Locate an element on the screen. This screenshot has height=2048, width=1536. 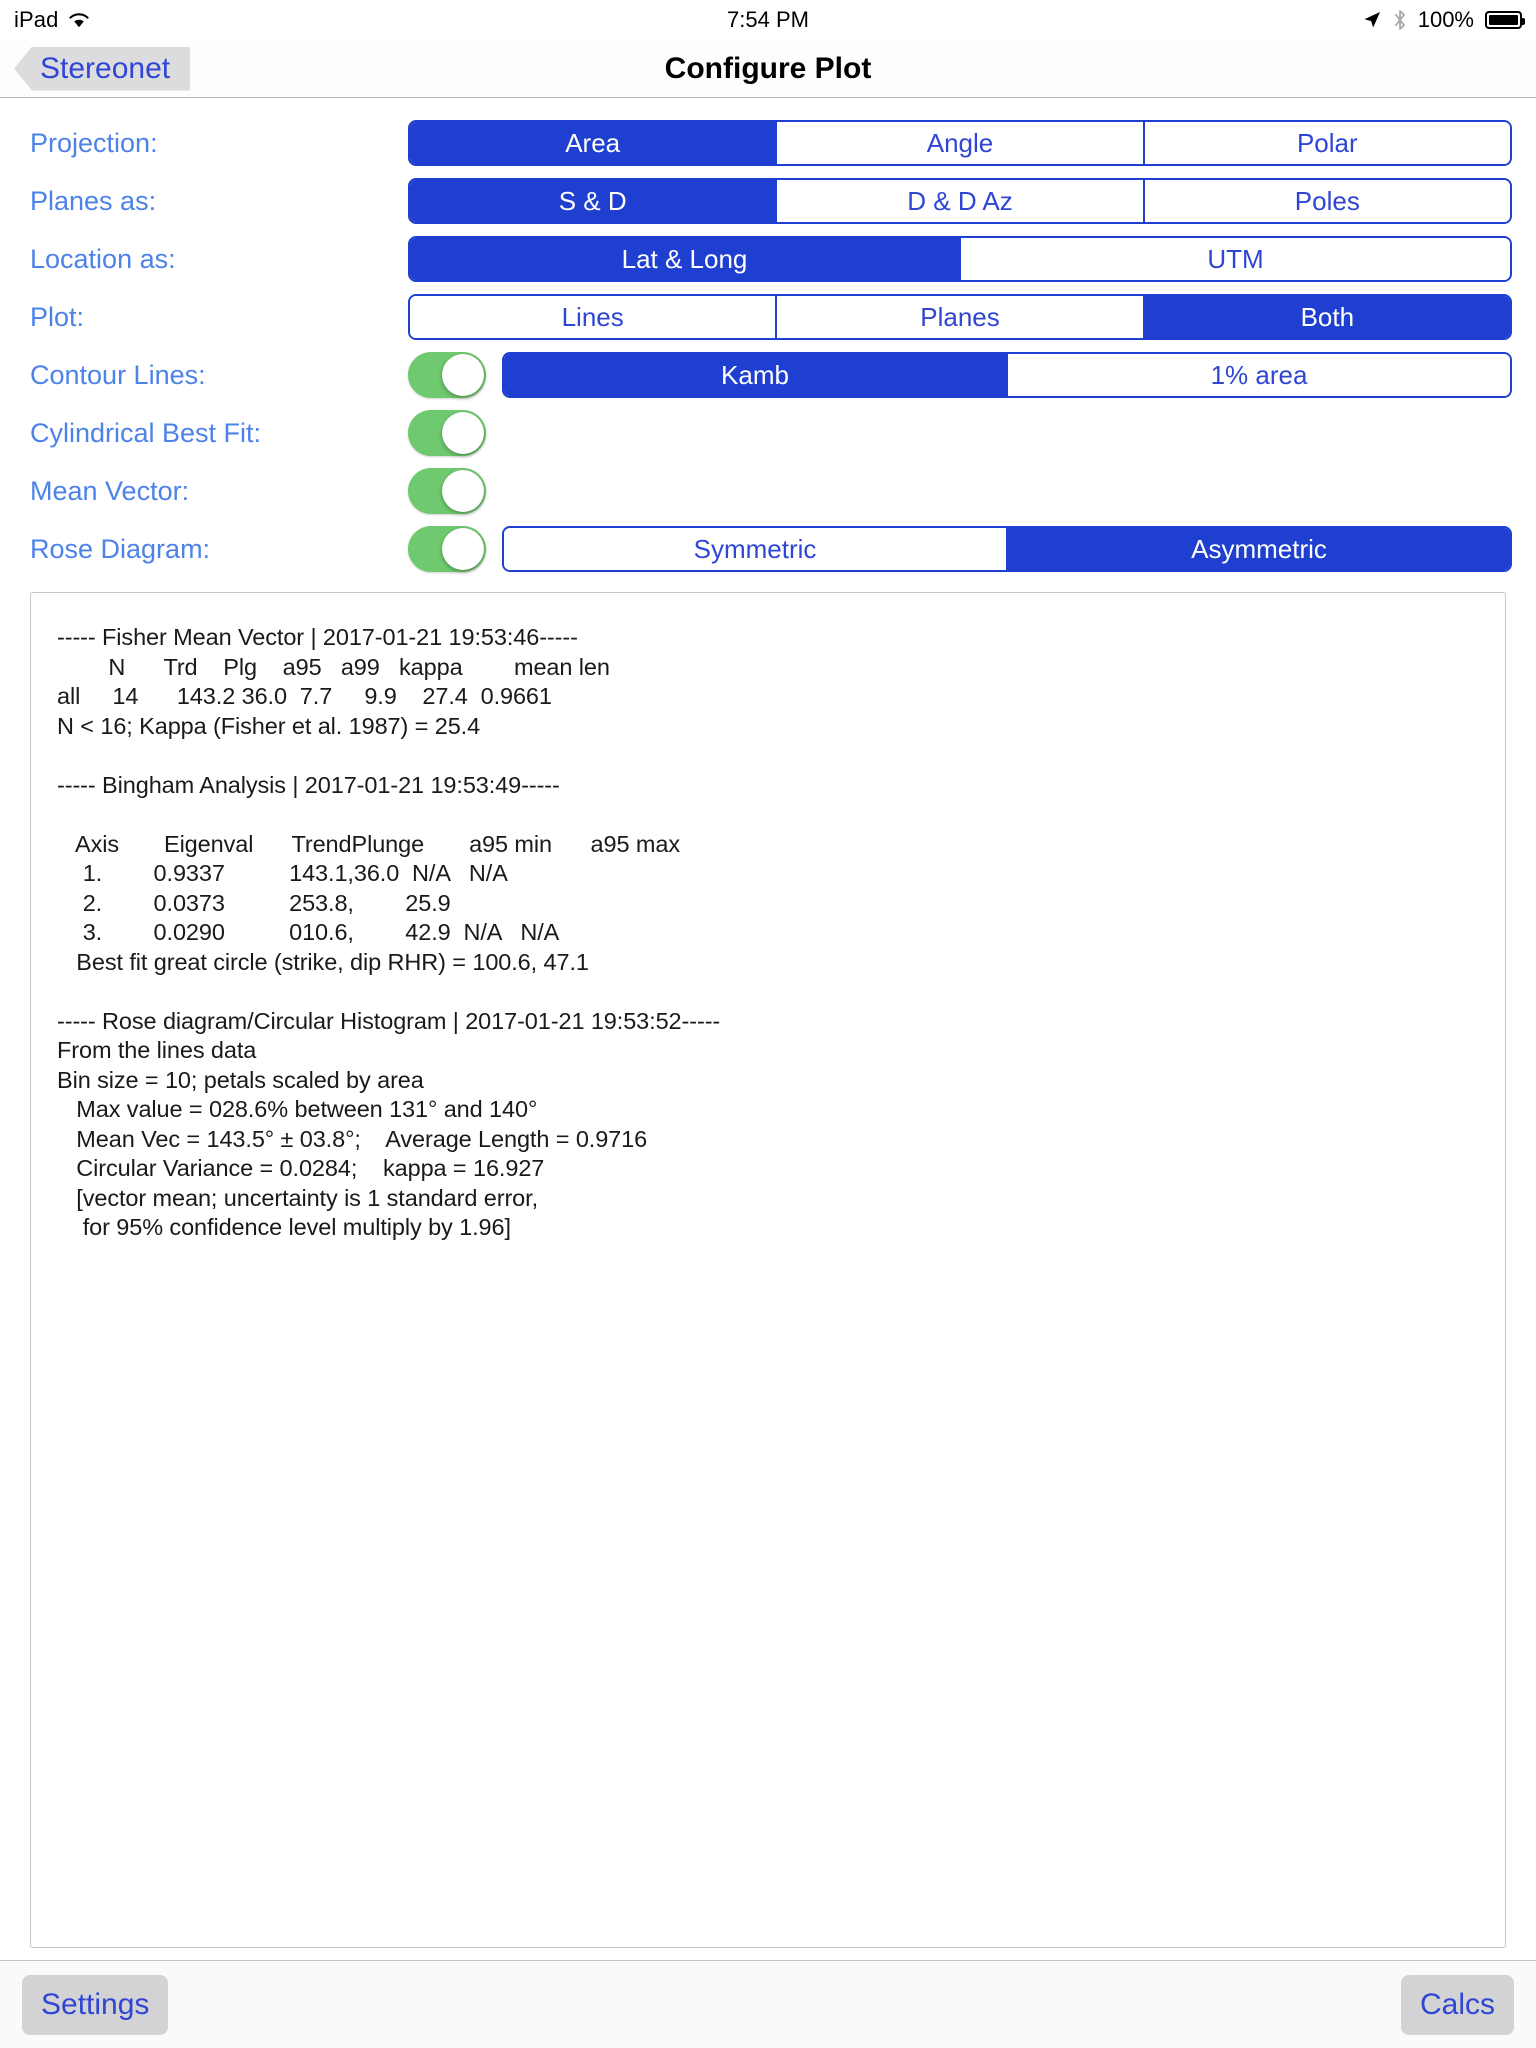
bluetooth-icon is located at coordinates (1400, 20).